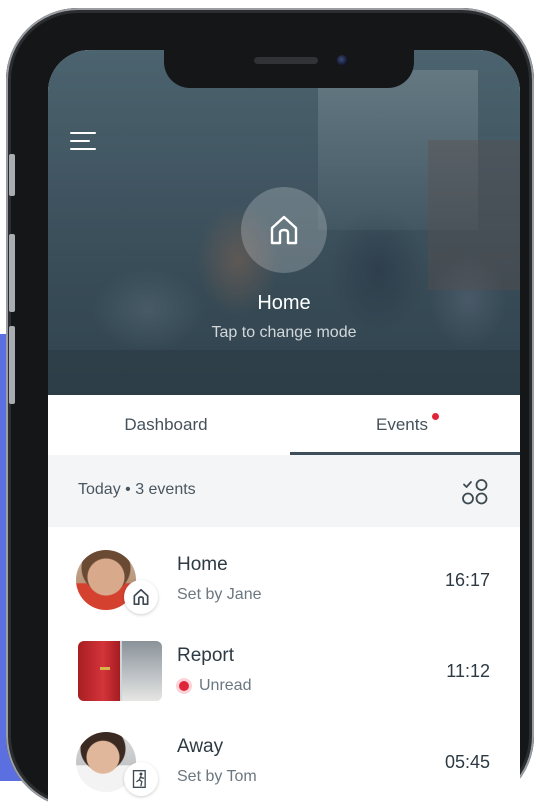 The image size is (543, 810). I want to click on event-list-item: Report Unread 11:12, so click(284, 686).